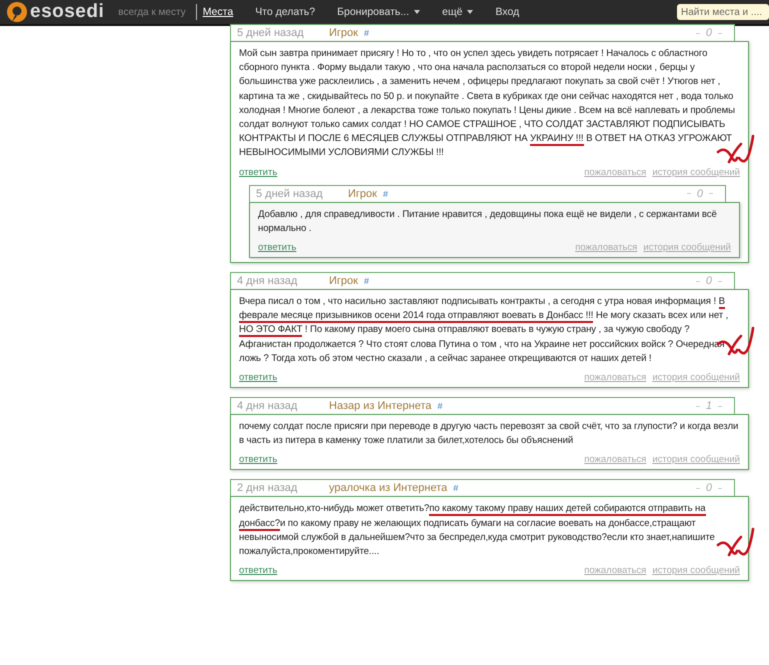  Describe the element at coordinates (507, 12) in the screenshot. I see `nav-item: Вход` at that location.